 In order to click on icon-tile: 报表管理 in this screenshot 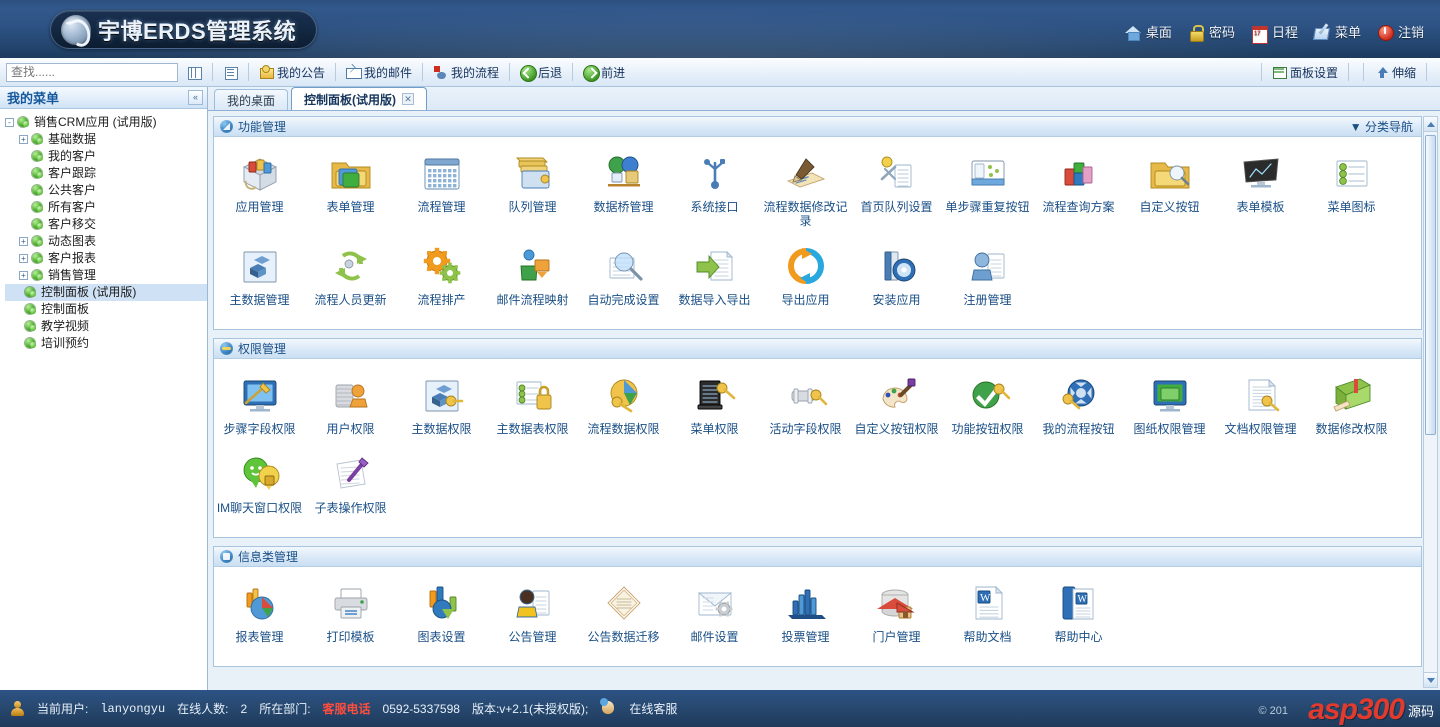, I will do `click(259, 618)`.